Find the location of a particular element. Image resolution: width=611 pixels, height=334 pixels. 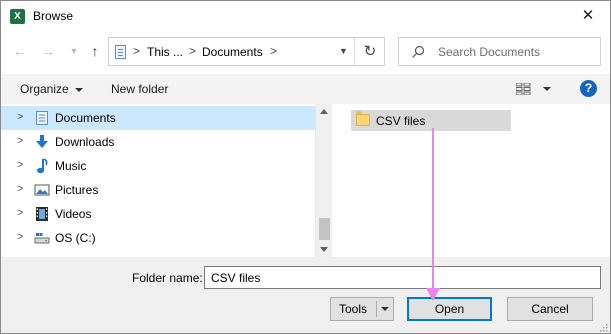

sidebar-item-pictures: > Pictures is located at coordinates (158, 190).